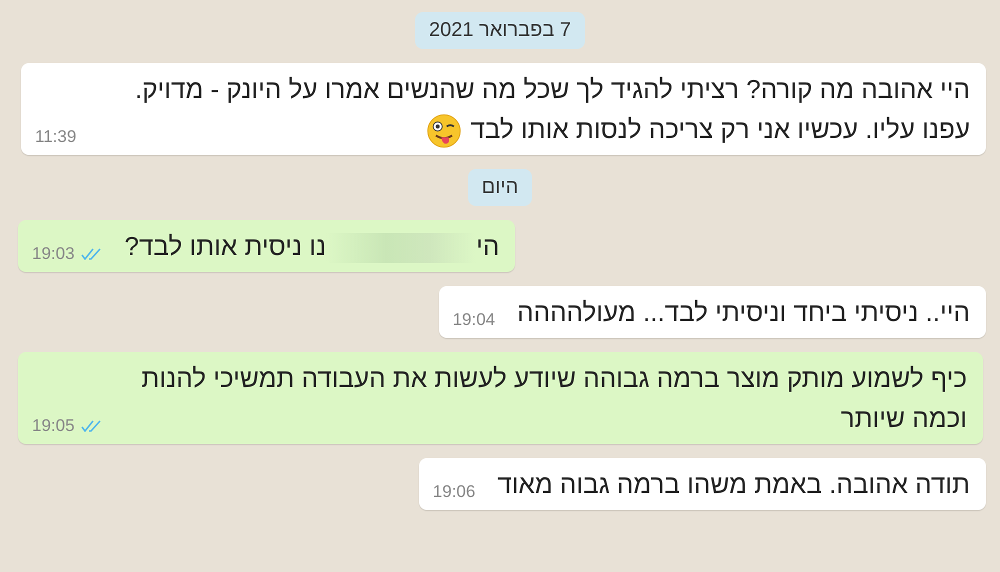 This screenshot has height=572, width=1000. What do you see at coordinates (553, 399) in the screenshot?
I see `message-text: כיף לשמוע מותק מוצר ברמה גבוהה שיודע לעשות את העבודה תמשיכי להנות וכמה שיותר` at bounding box center [553, 399].